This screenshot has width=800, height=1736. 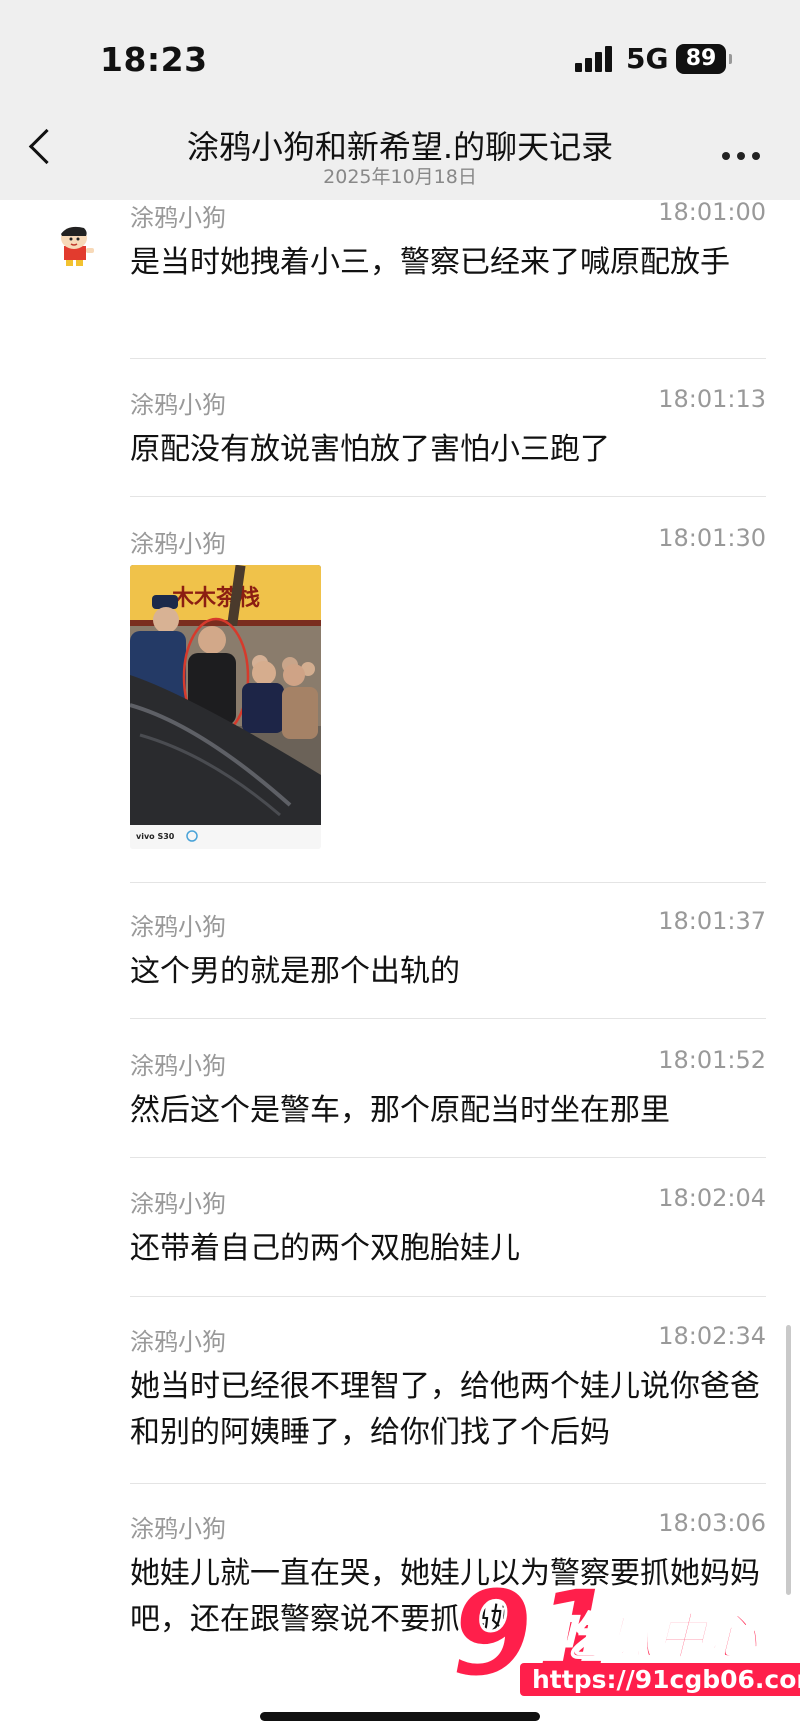 I want to click on message-item: 涂鸦小狗 18:01:52 然后这个是警车，那个原配当时坐在那里, so click(x=448, y=1087).